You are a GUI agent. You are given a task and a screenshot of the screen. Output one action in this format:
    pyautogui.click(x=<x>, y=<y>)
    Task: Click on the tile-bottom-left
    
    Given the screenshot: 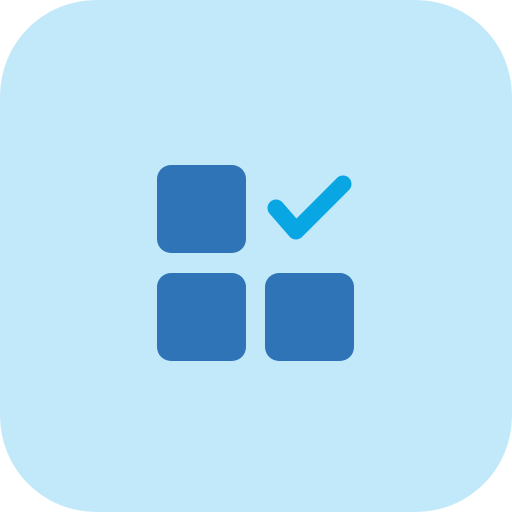 What is the action you would take?
    pyautogui.click(x=201, y=317)
    